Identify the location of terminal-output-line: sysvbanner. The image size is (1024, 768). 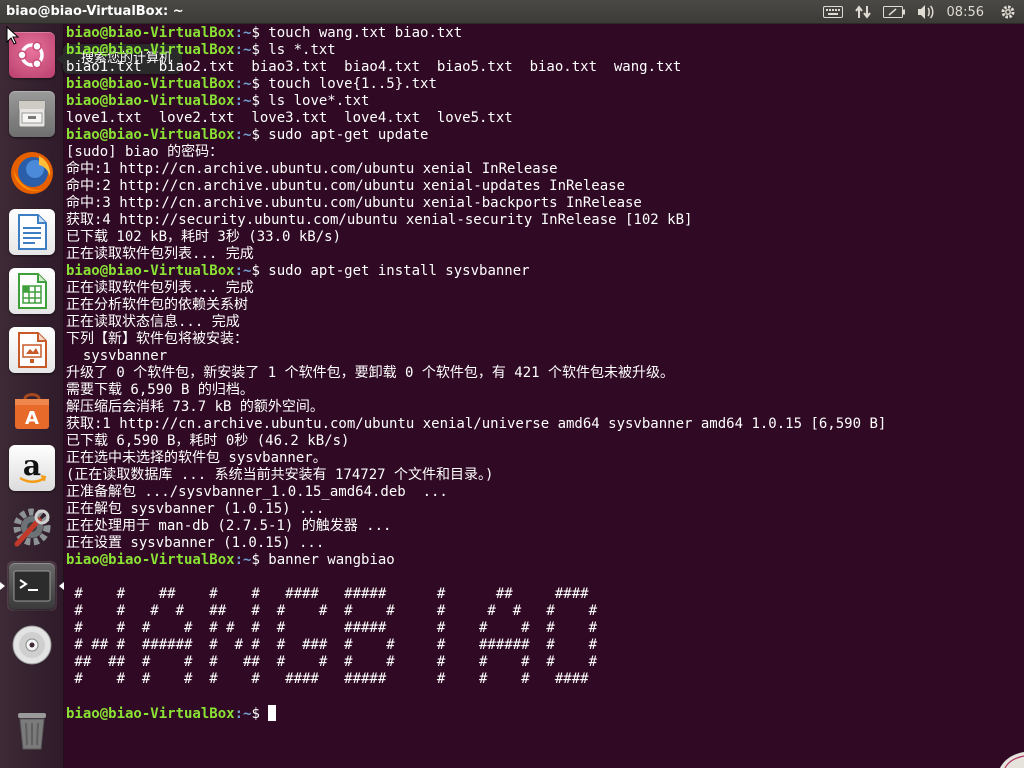
(117, 356).